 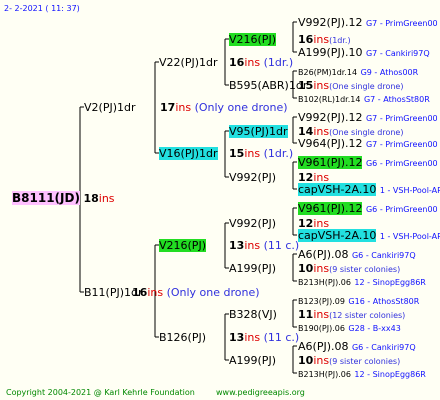 I want to click on leaf-15: B213H(PJ).06 12 - SinopEgg86R, so click(x=362, y=374).